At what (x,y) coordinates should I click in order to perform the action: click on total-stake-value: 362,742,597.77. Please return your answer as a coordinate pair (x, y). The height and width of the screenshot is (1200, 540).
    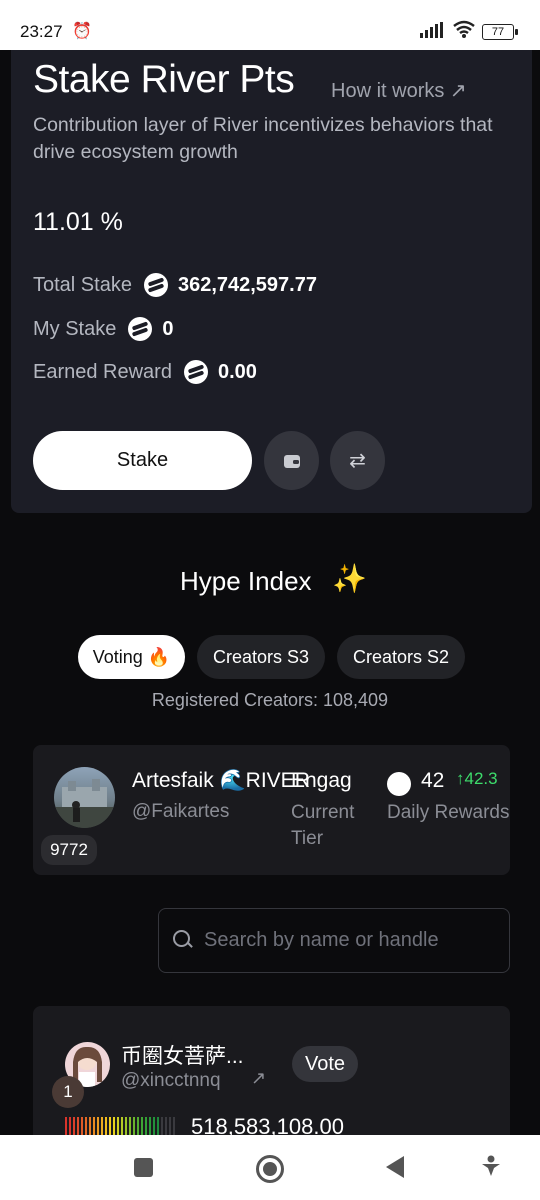
    Looking at the image, I should click on (247, 284).